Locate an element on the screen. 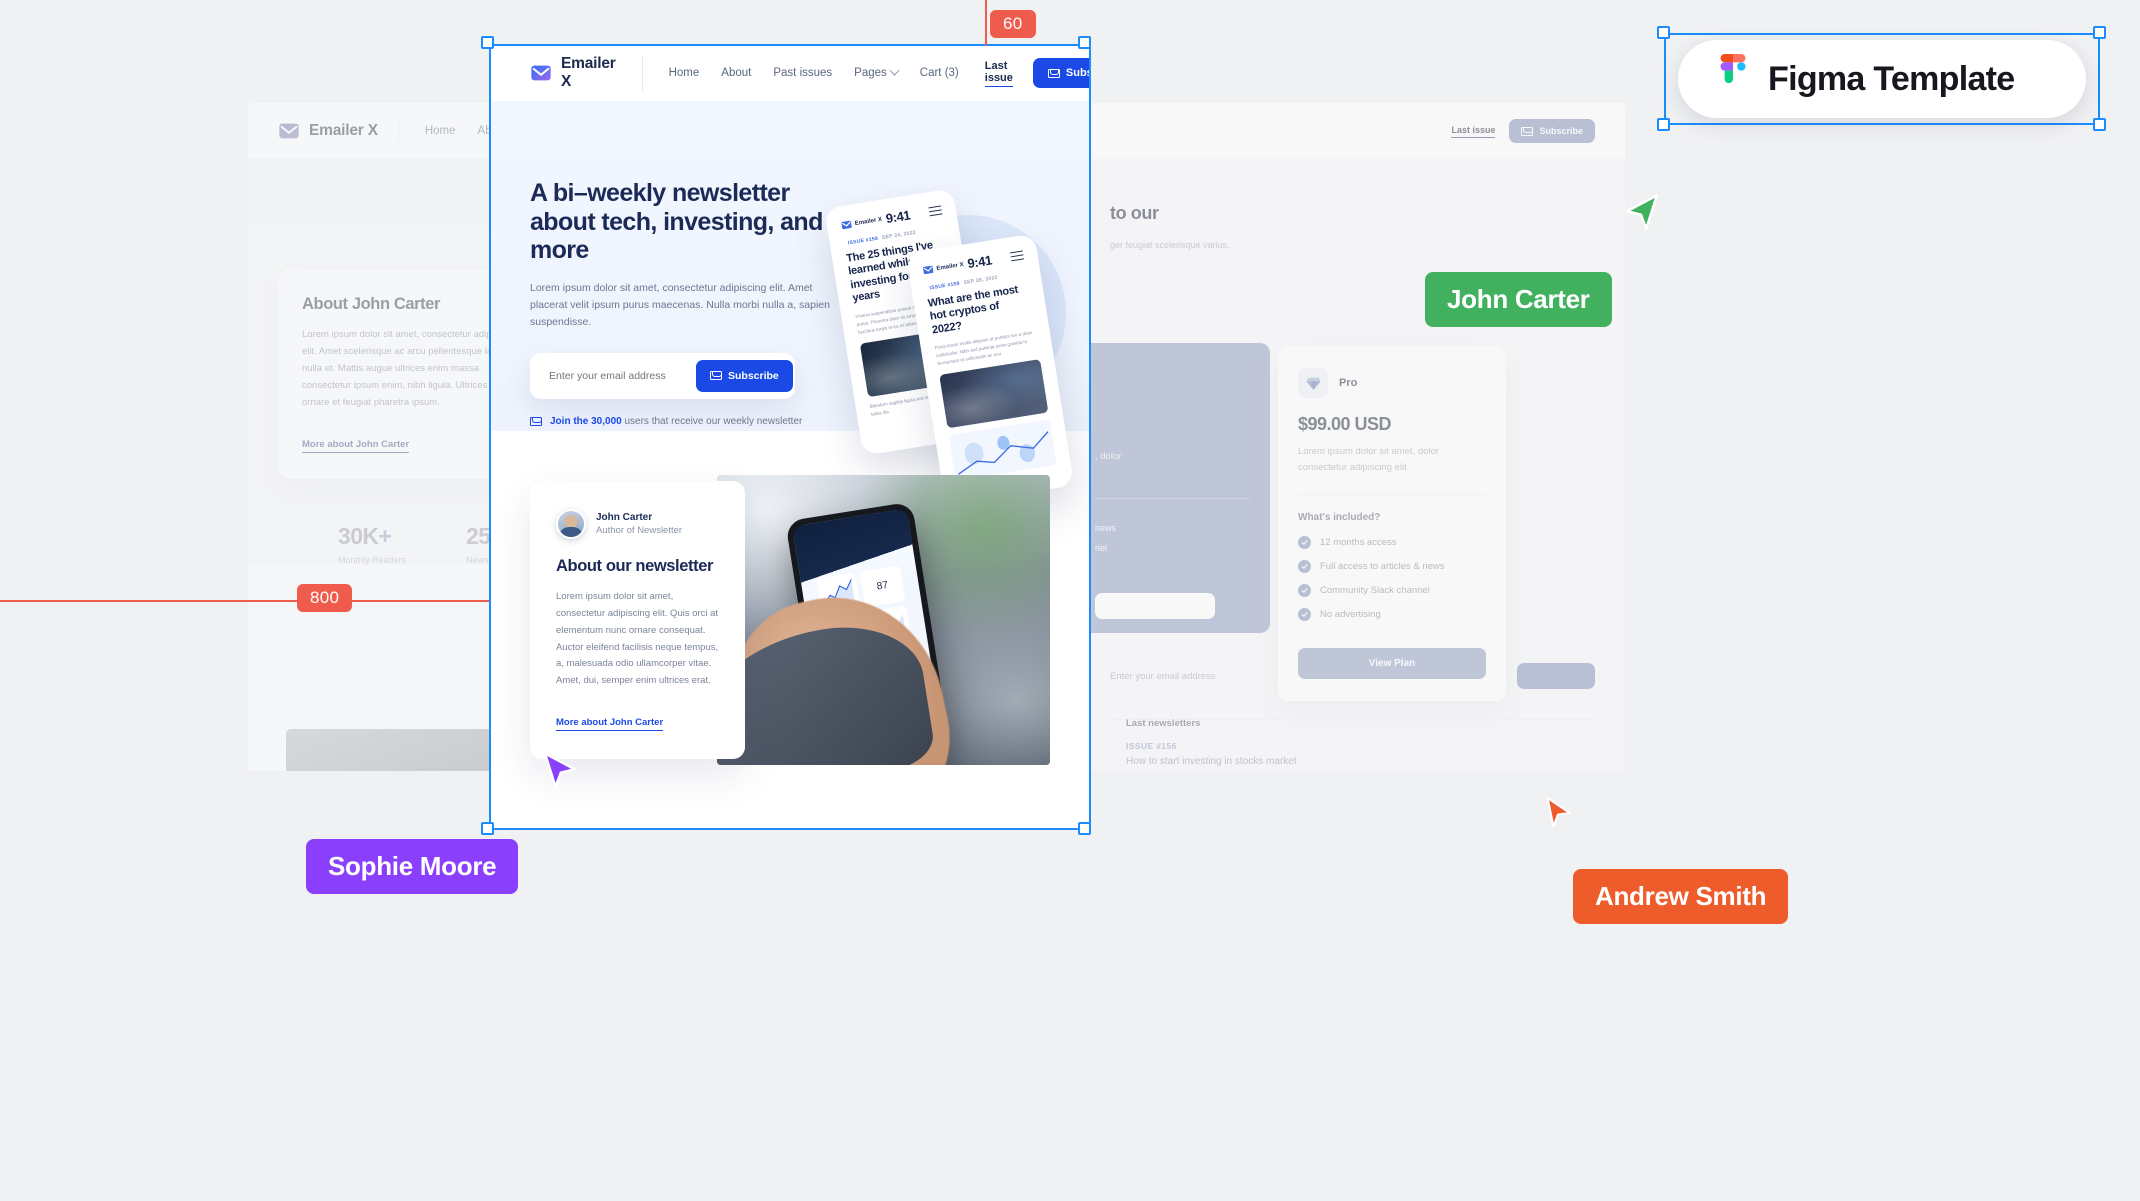 This screenshot has width=2140, height=1201. issue-tag: ISSUE #156 is located at coordinates (1151, 746).